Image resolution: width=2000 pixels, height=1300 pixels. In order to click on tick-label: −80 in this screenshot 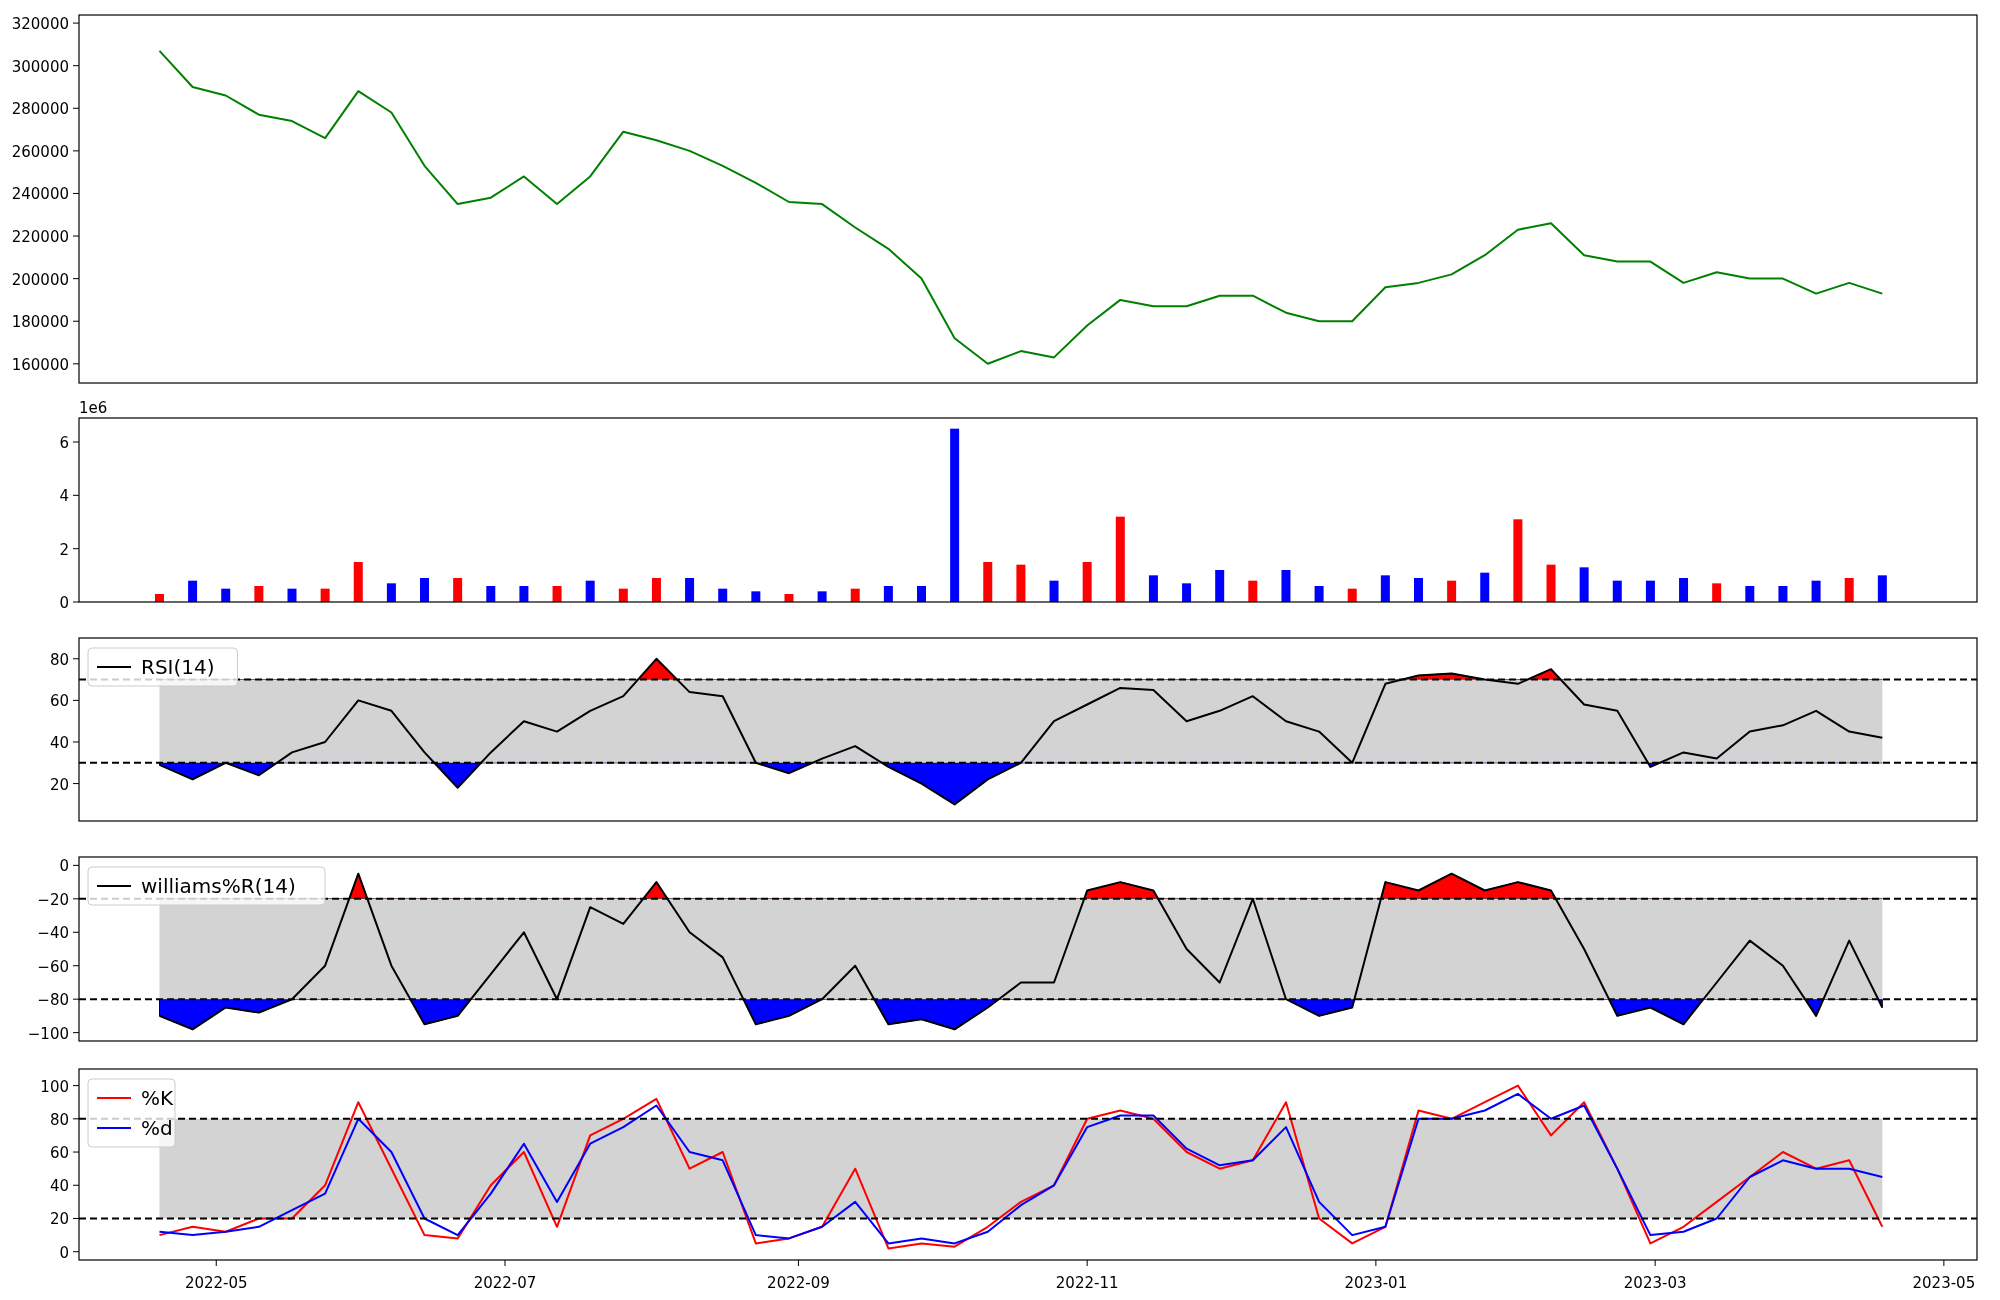, I will do `click(53, 1000)`.